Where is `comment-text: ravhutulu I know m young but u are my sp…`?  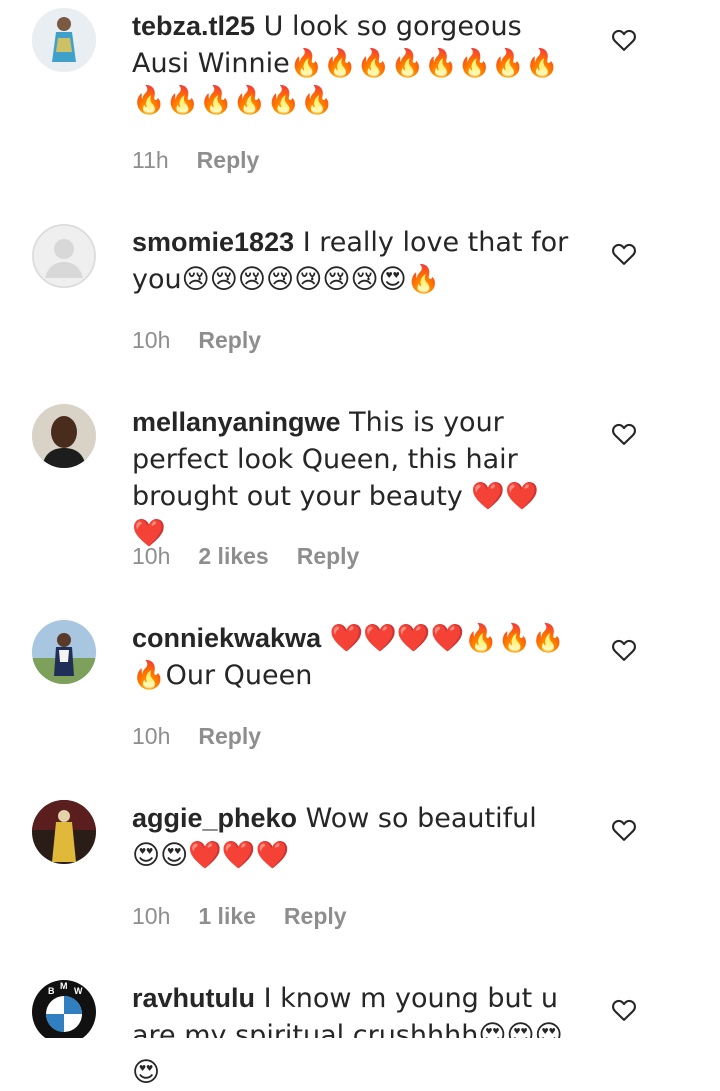 comment-text: ravhutulu I know m young but u are my sp… is located at coordinates (352, 1035).